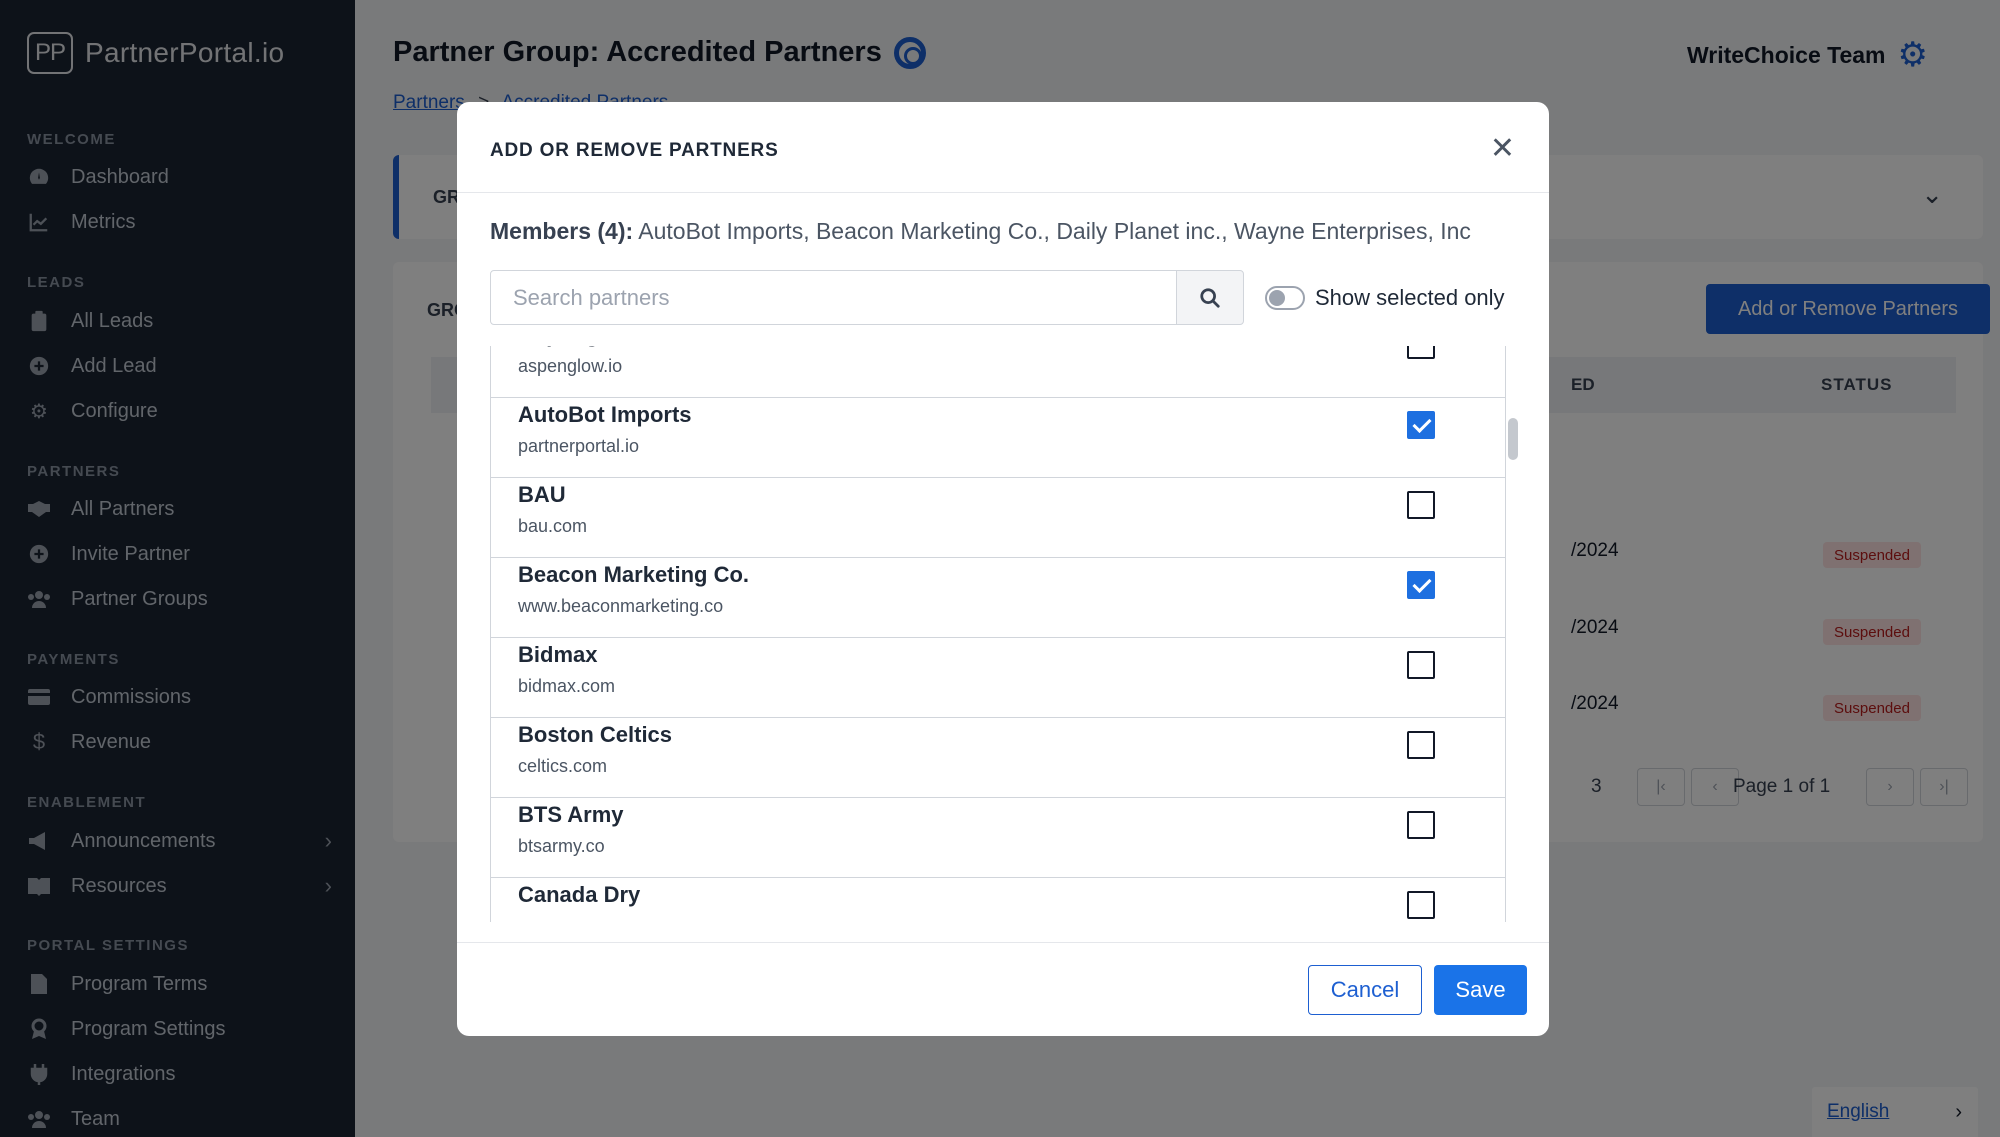 The width and height of the screenshot is (2000, 1137). Describe the element at coordinates (634, 574) in the screenshot. I see `partner-name: Beacon Marketing Co.` at that location.